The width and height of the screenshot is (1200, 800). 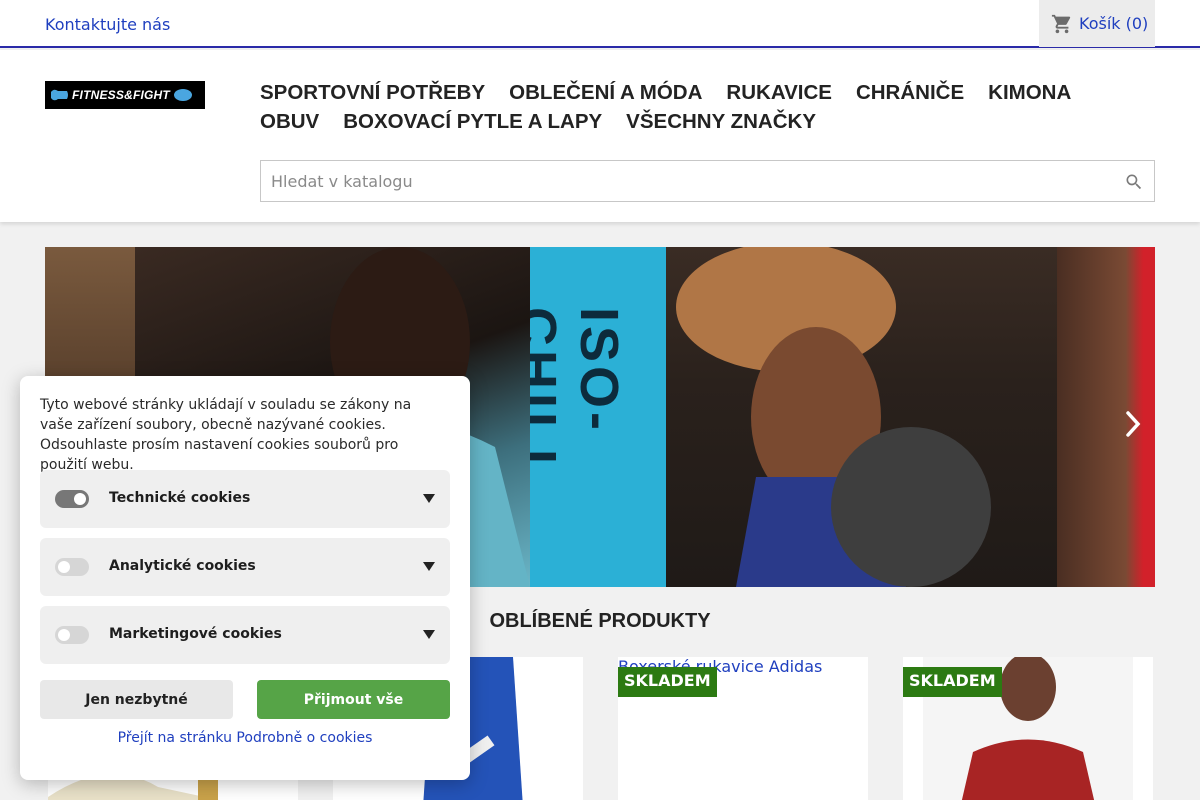 I want to click on carousel-next-icon, so click(x=1133, y=424).